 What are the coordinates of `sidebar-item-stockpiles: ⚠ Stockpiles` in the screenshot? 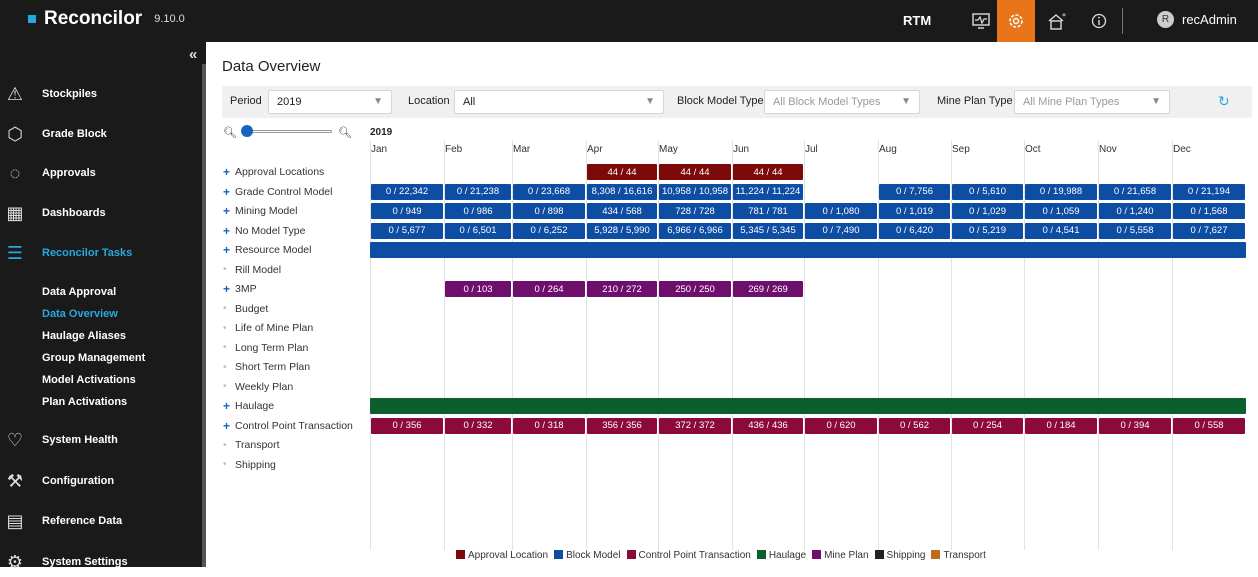 It's located at (101, 94).